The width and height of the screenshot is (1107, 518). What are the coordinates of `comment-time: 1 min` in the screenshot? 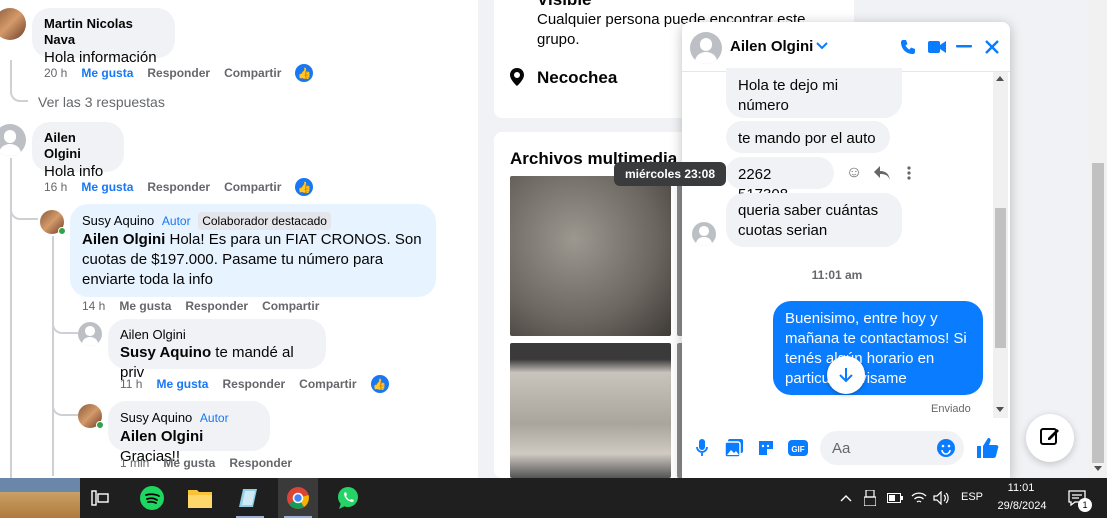 It's located at (134, 463).